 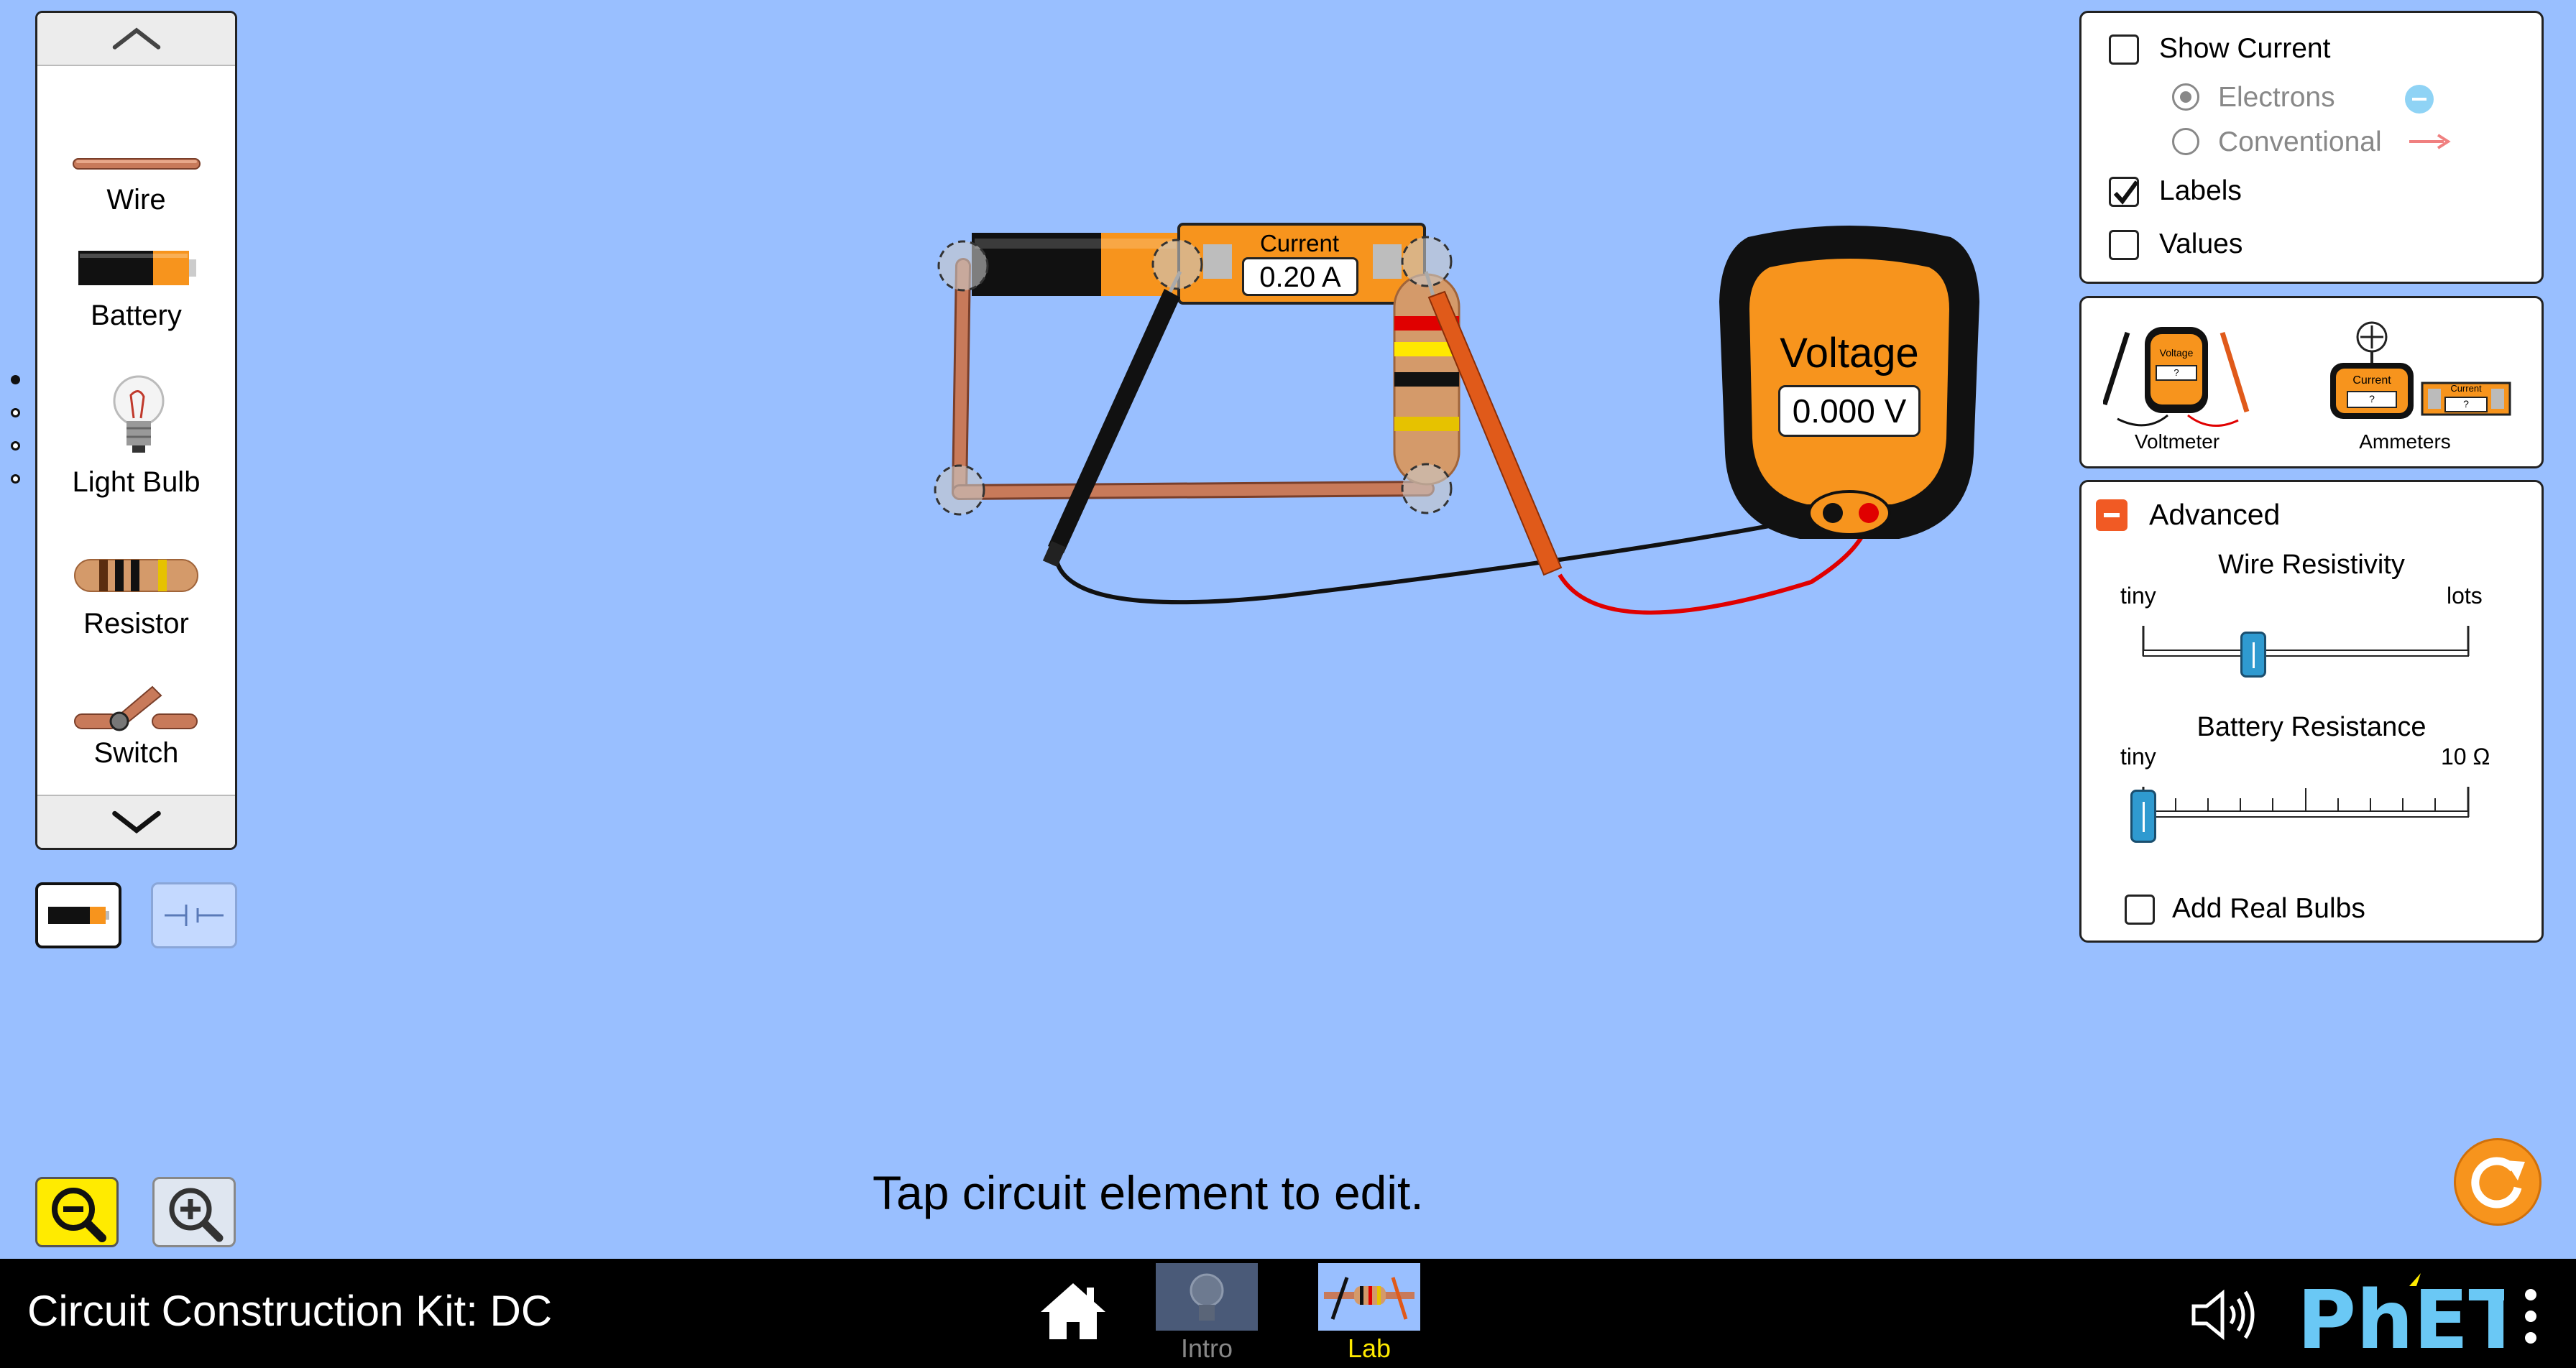 I want to click on options-menu-button, so click(x=2531, y=1318).